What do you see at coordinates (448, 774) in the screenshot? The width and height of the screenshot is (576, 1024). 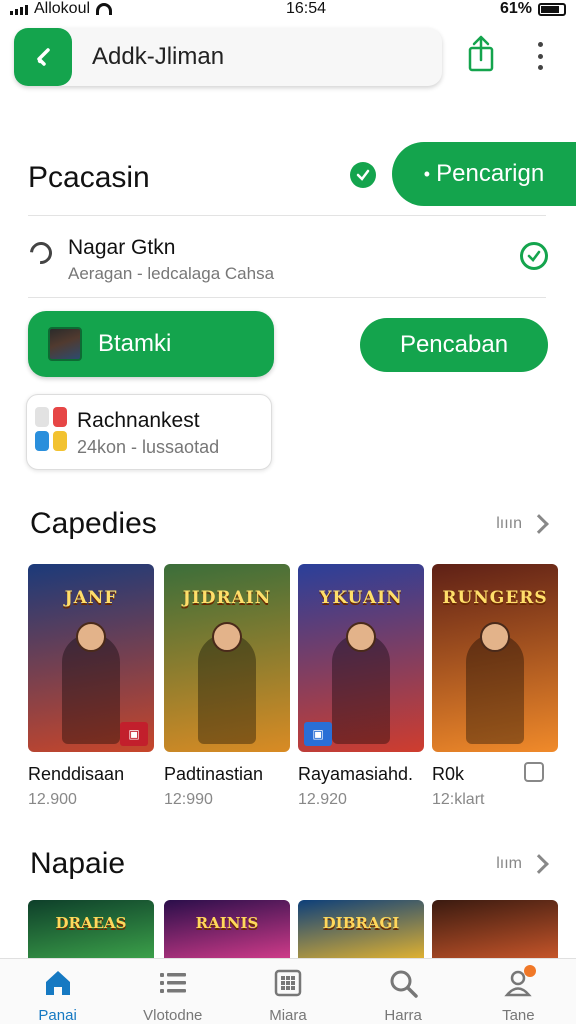 I see `game-title: R0k` at bounding box center [448, 774].